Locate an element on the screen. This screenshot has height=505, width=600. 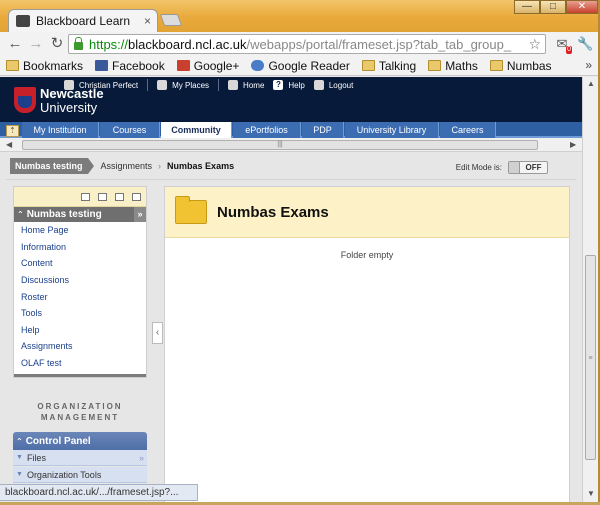
scrollbar-thumb: ≡ is located at coordinates (590, 357).